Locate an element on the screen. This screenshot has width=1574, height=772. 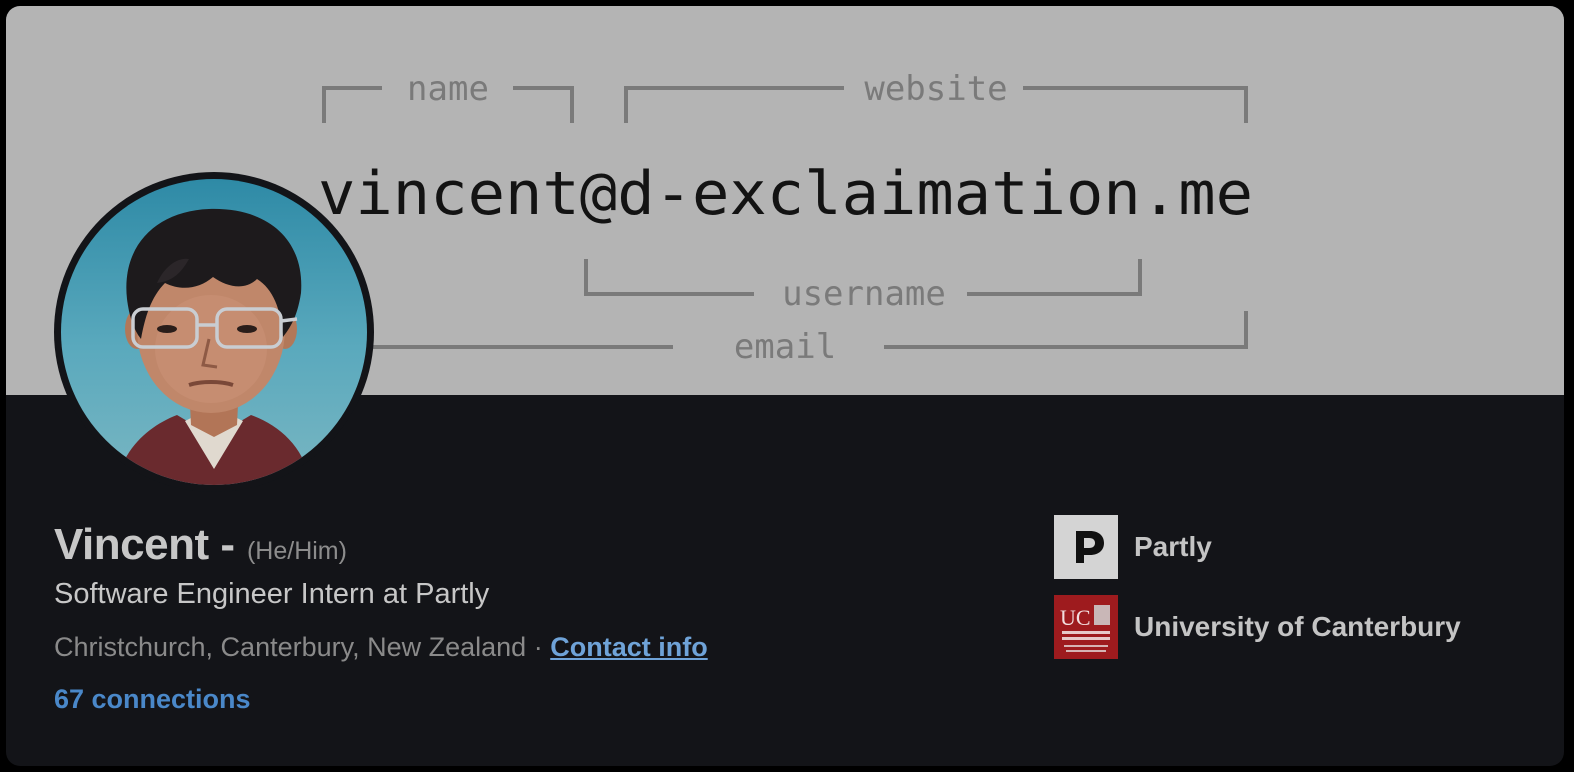
avatar is located at coordinates (214, 332).